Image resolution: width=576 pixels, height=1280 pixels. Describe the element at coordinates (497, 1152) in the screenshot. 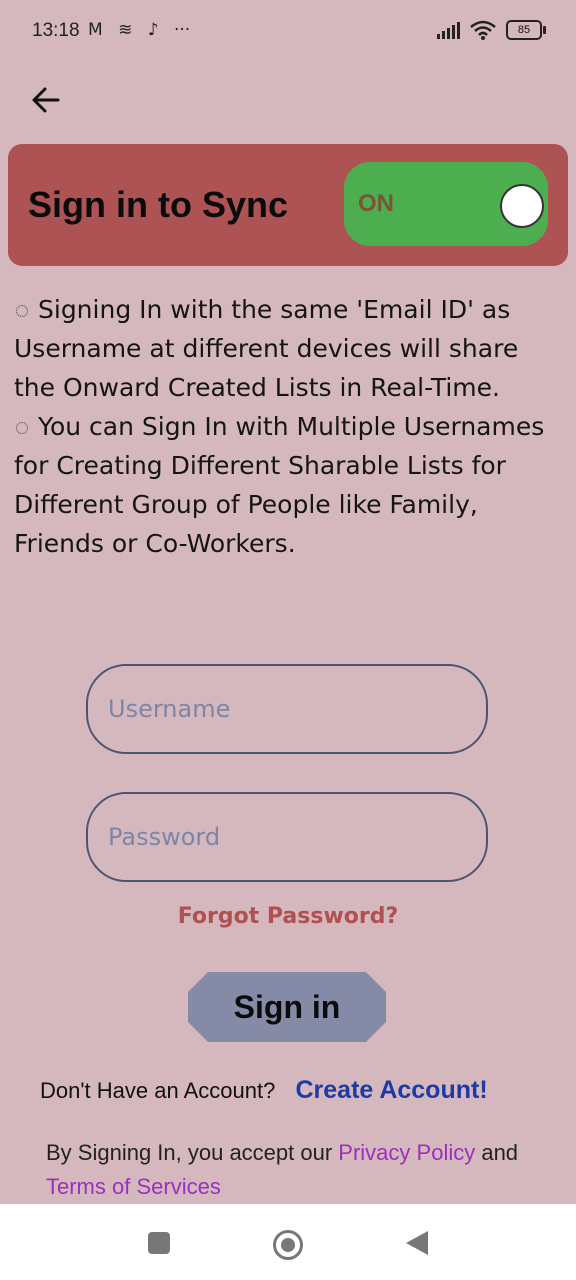

I see `legal-middle: and` at that location.